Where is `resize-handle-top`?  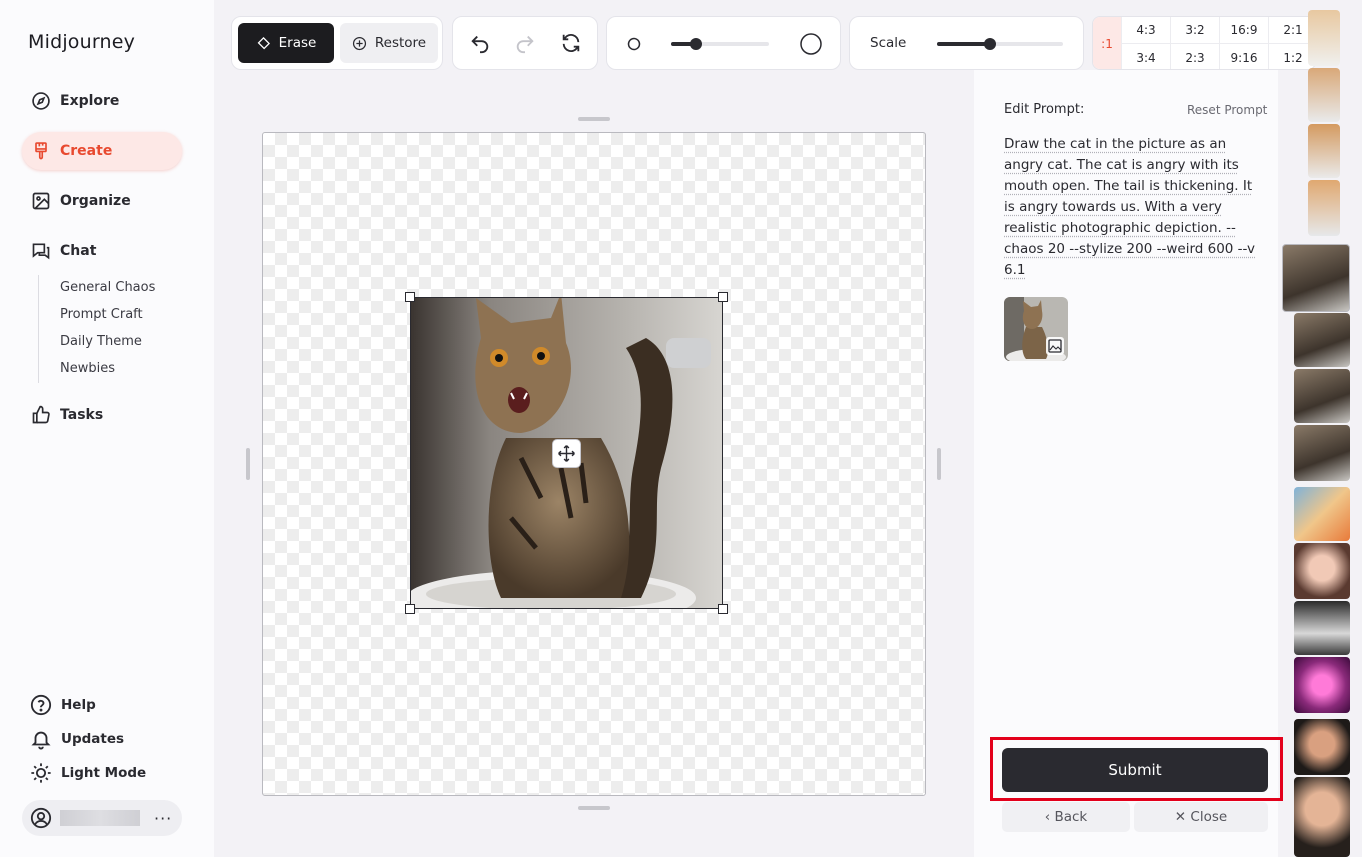 resize-handle-top is located at coordinates (594, 119).